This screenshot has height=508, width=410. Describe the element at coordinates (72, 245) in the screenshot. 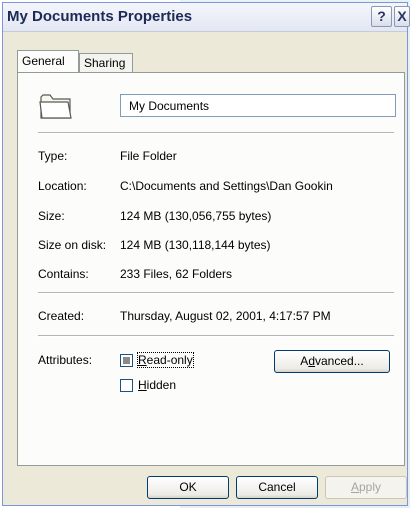

I see `size-on-disk-label: Size on disk:` at that location.